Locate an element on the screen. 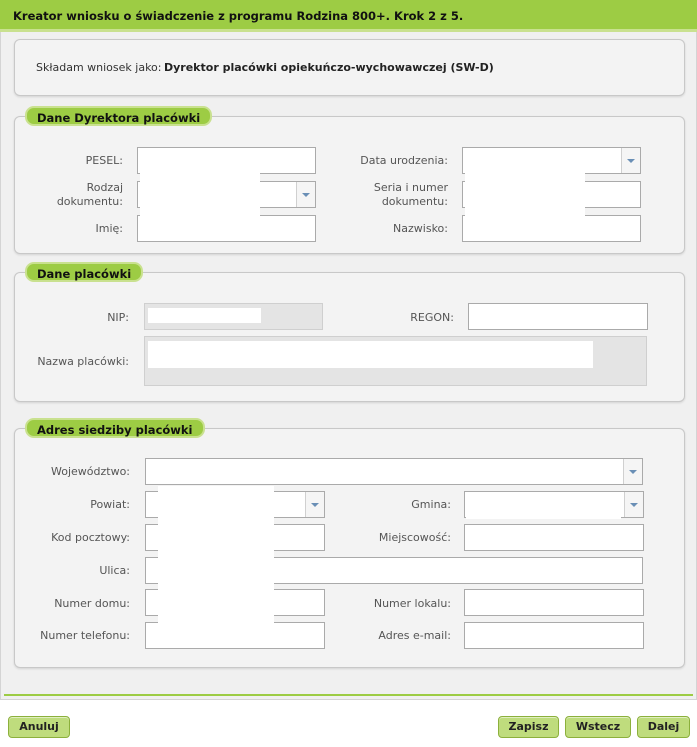 The height and width of the screenshot is (747, 697). institution-name-label: Nazwa placówki: is located at coordinates (83, 361).